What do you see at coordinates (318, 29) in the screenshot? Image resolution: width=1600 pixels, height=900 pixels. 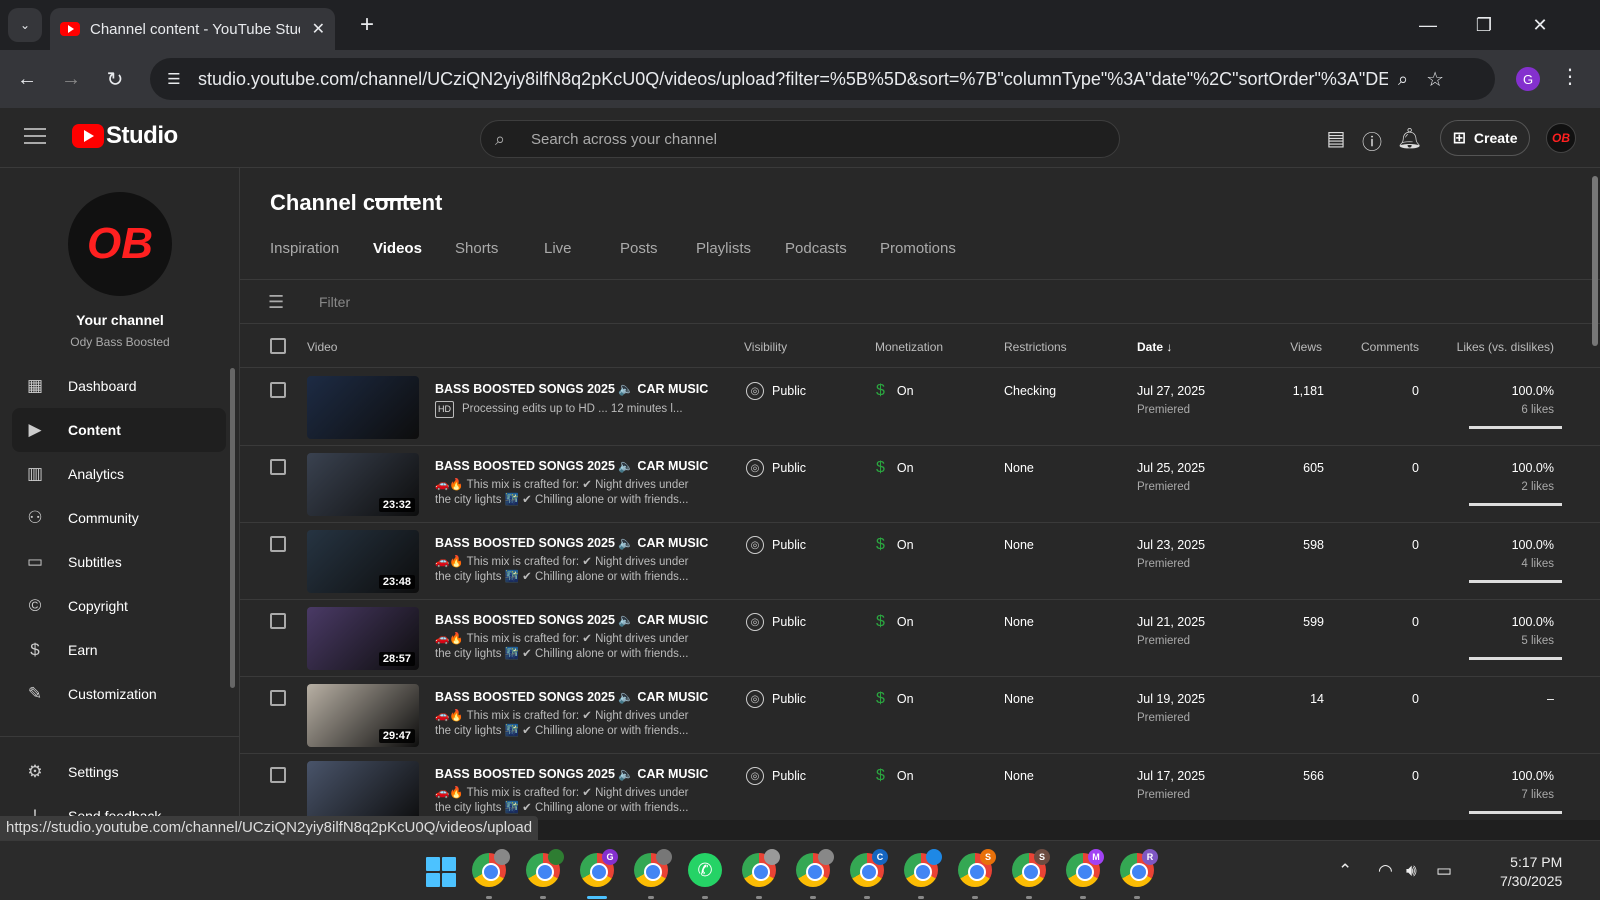 I see `close-tab-icon: ✕` at bounding box center [318, 29].